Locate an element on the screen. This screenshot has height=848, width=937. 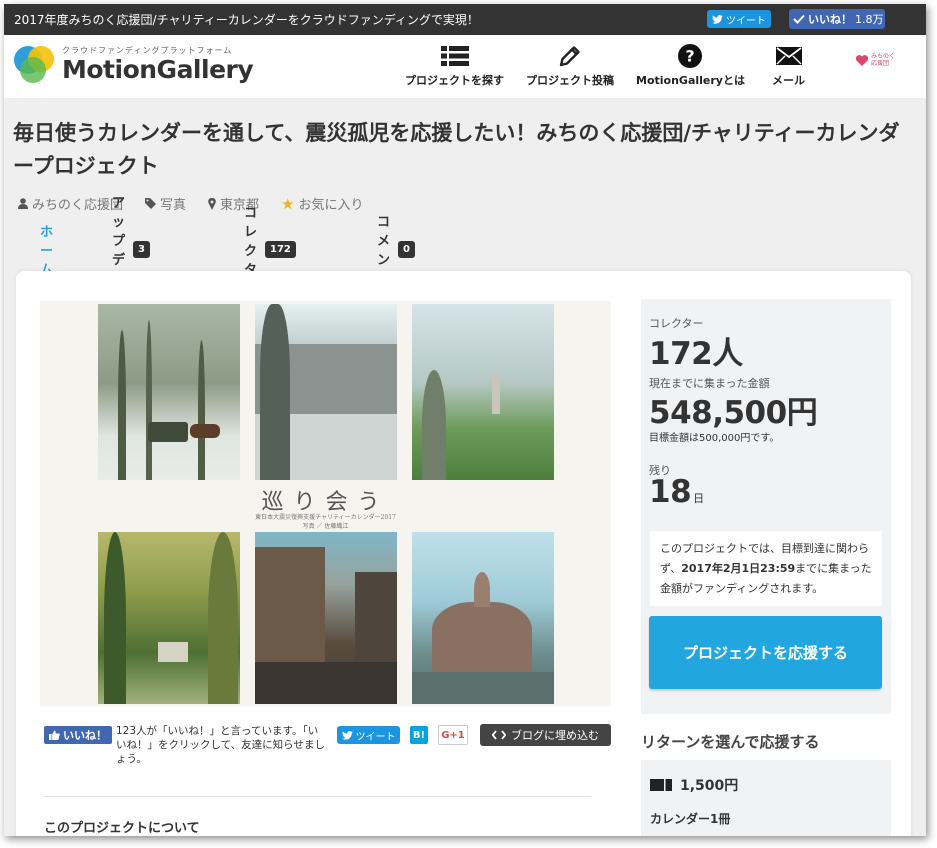
facebook-like-button: いいね！ 1.8万 is located at coordinates (837, 19).